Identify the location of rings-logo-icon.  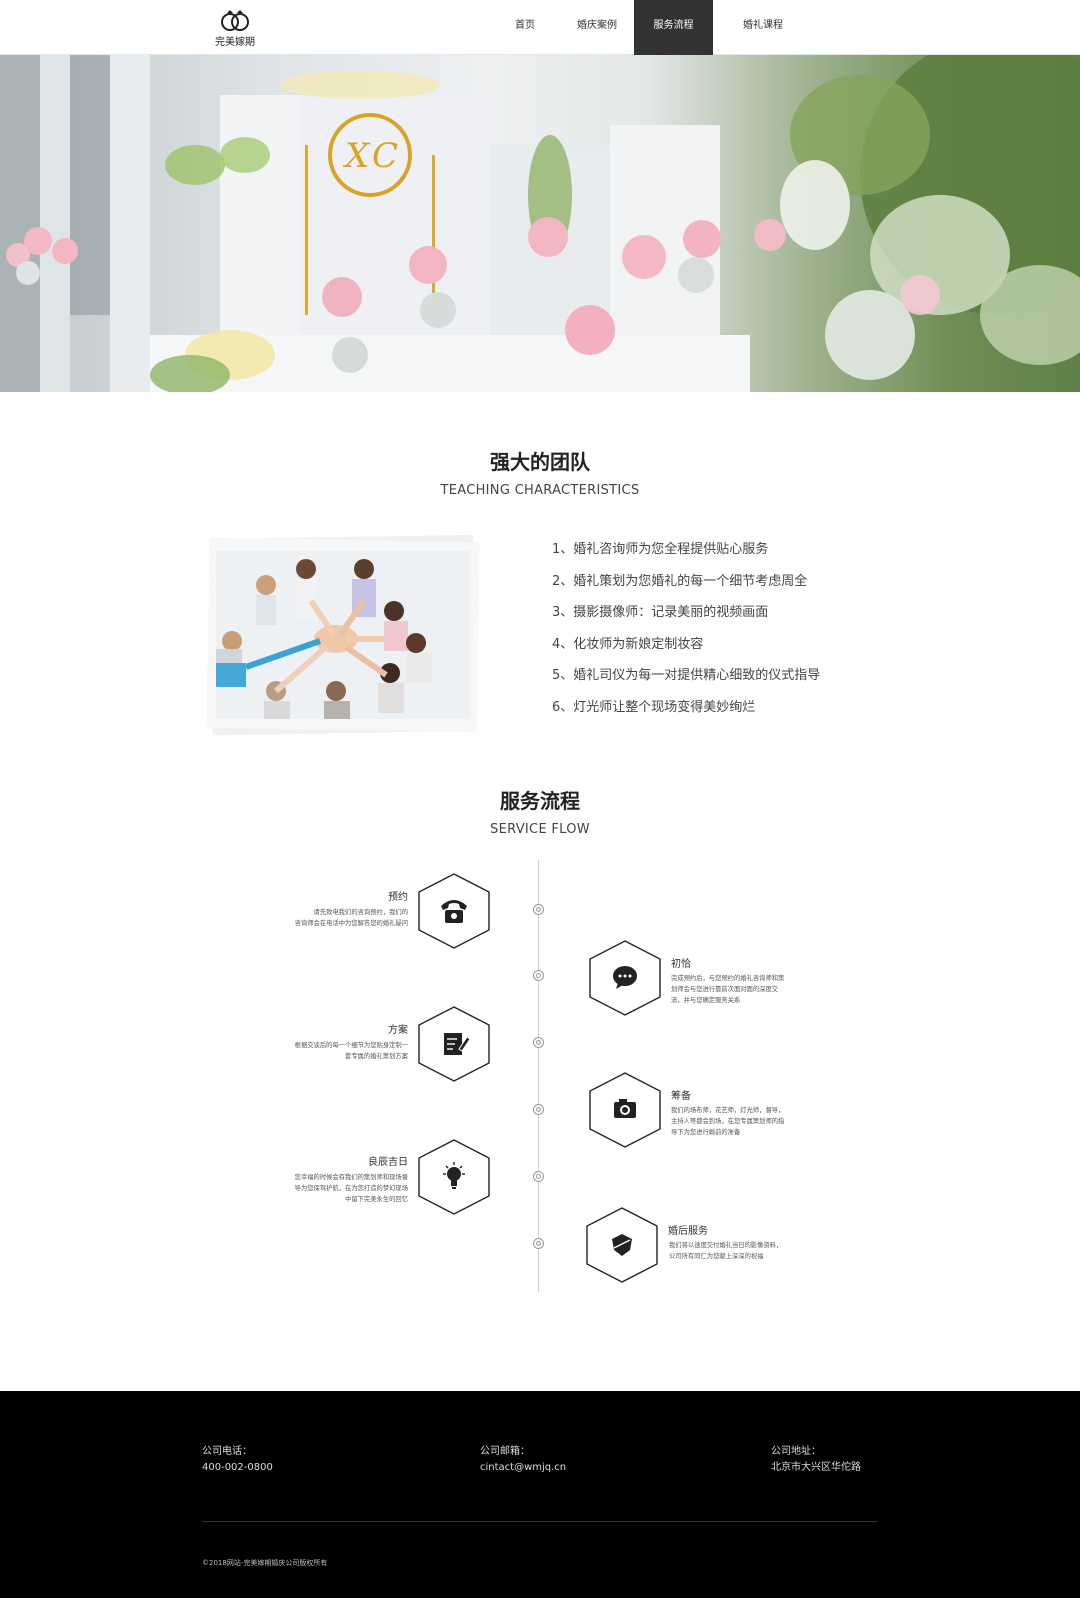
(235, 20).